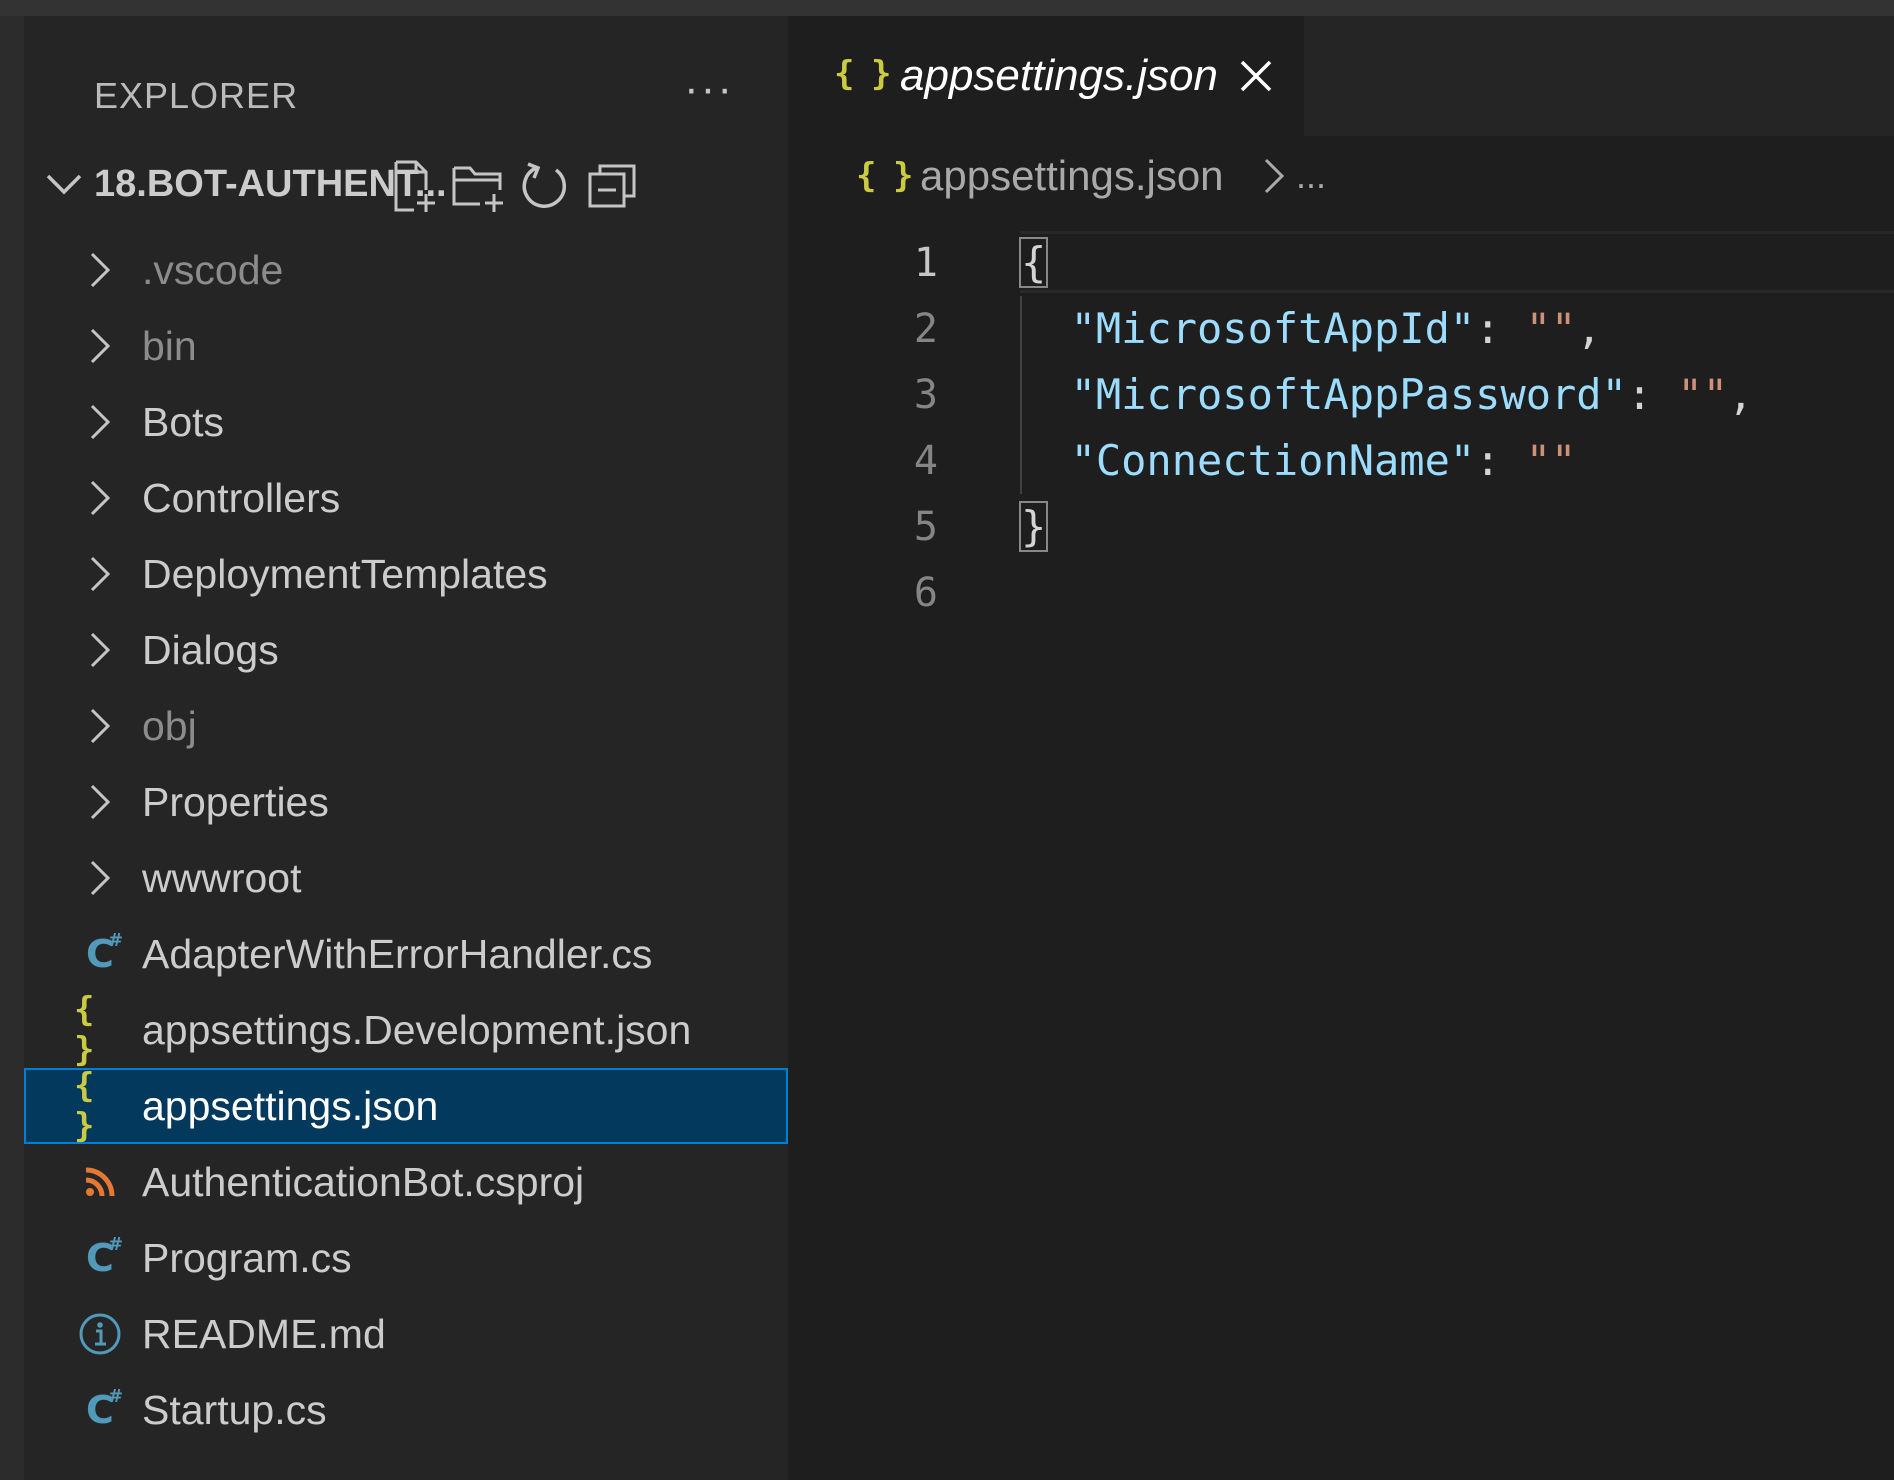 The image size is (1894, 1480). I want to click on line-number: 1, so click(925, 263).